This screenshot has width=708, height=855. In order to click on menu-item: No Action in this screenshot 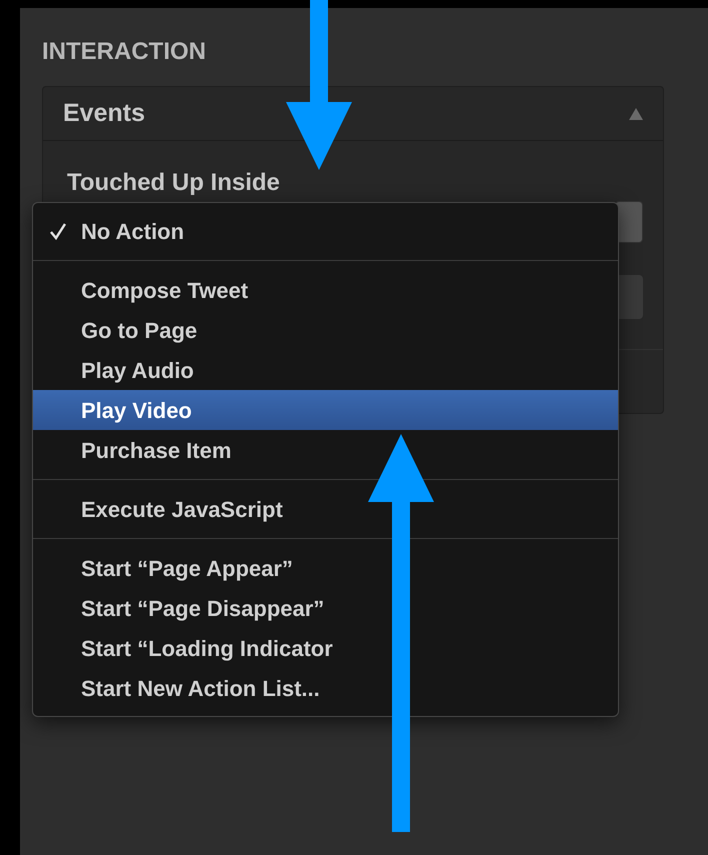, I will do `click(325, 231)`.